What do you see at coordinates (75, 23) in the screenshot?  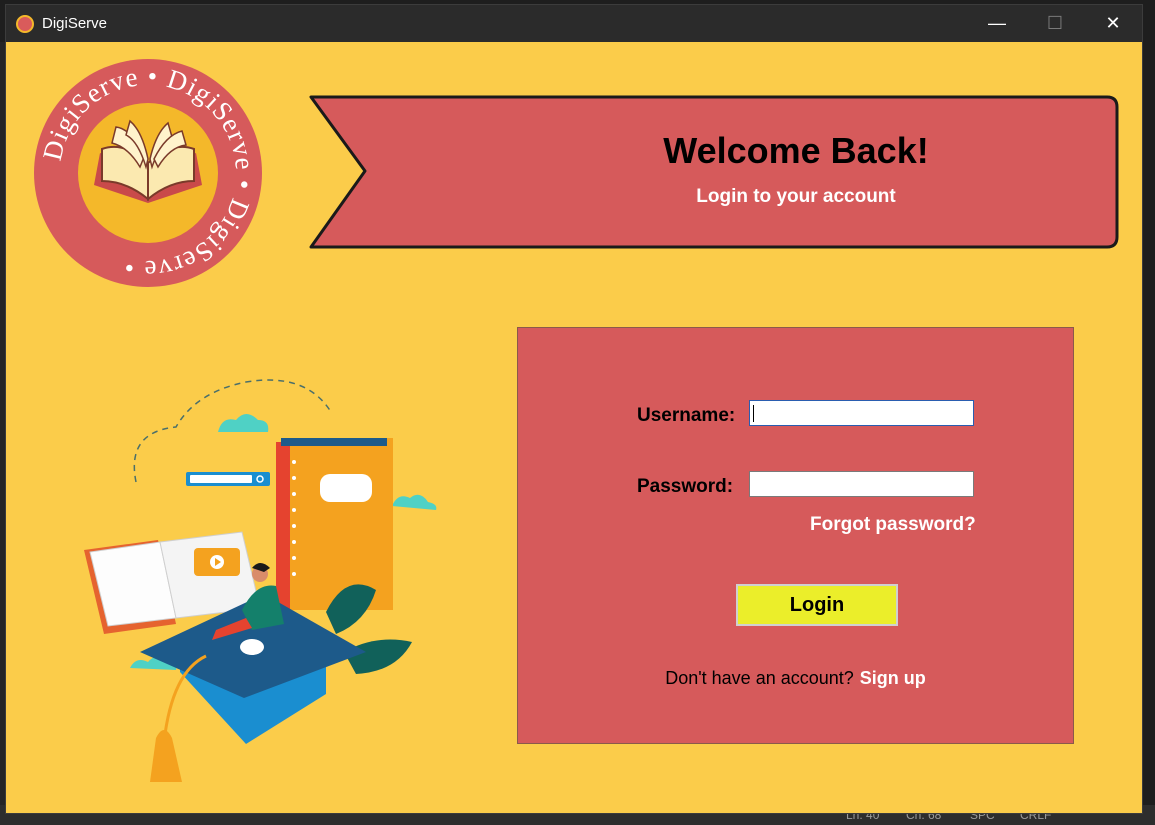 I see `window-title: DigiServe` at bounding box center [75, 23].